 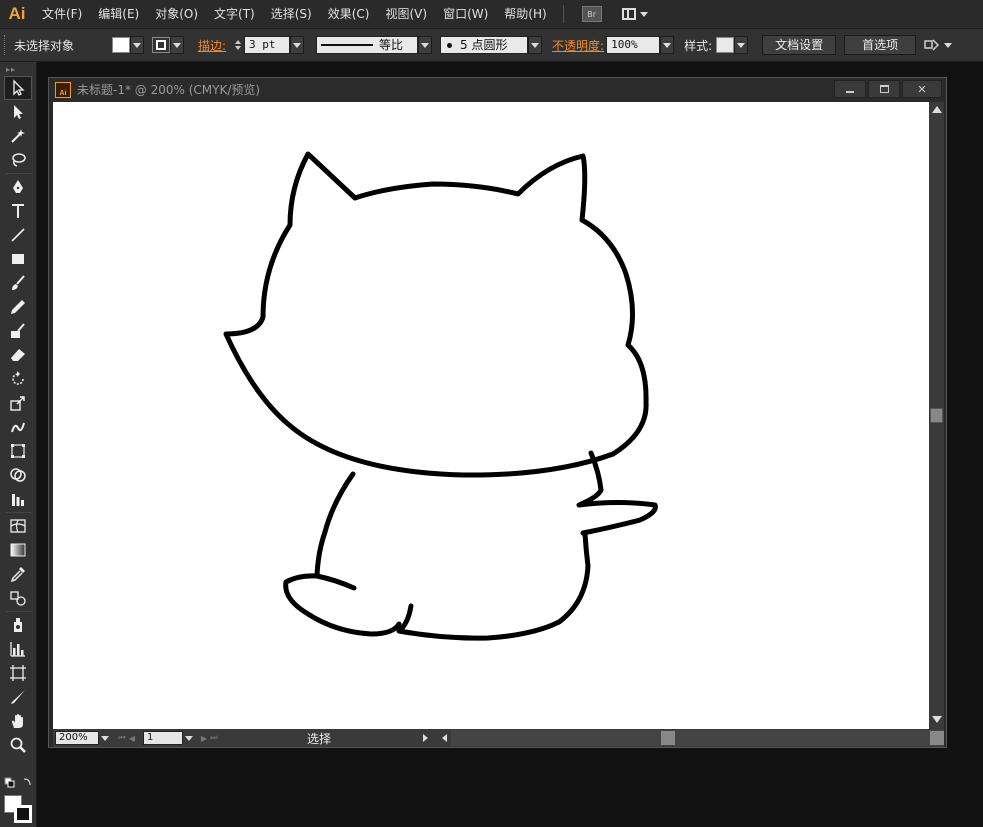 I want to click on opacity-label: 不透明度:, so click(x=578, y=45).